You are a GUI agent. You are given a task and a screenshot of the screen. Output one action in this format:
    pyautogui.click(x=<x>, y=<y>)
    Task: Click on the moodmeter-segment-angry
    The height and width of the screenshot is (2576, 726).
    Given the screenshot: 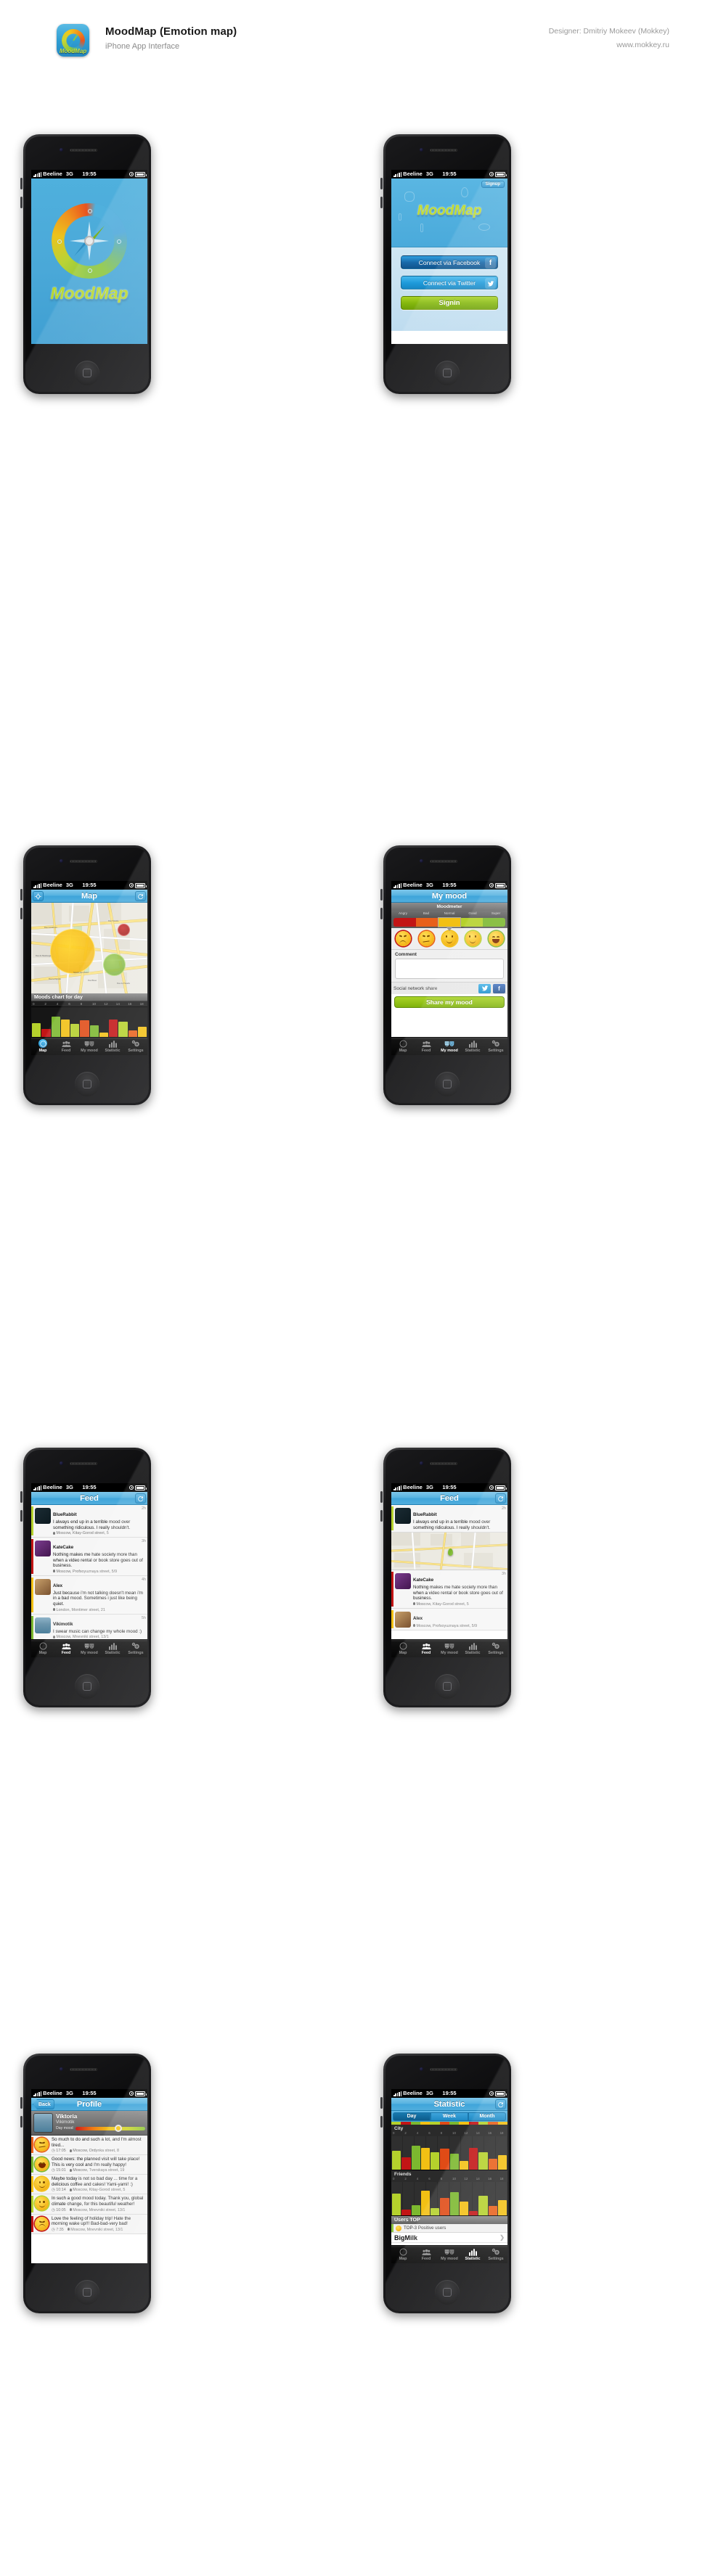 What is the action you would take?
    pyautogui.click(x=404, y=922)
    